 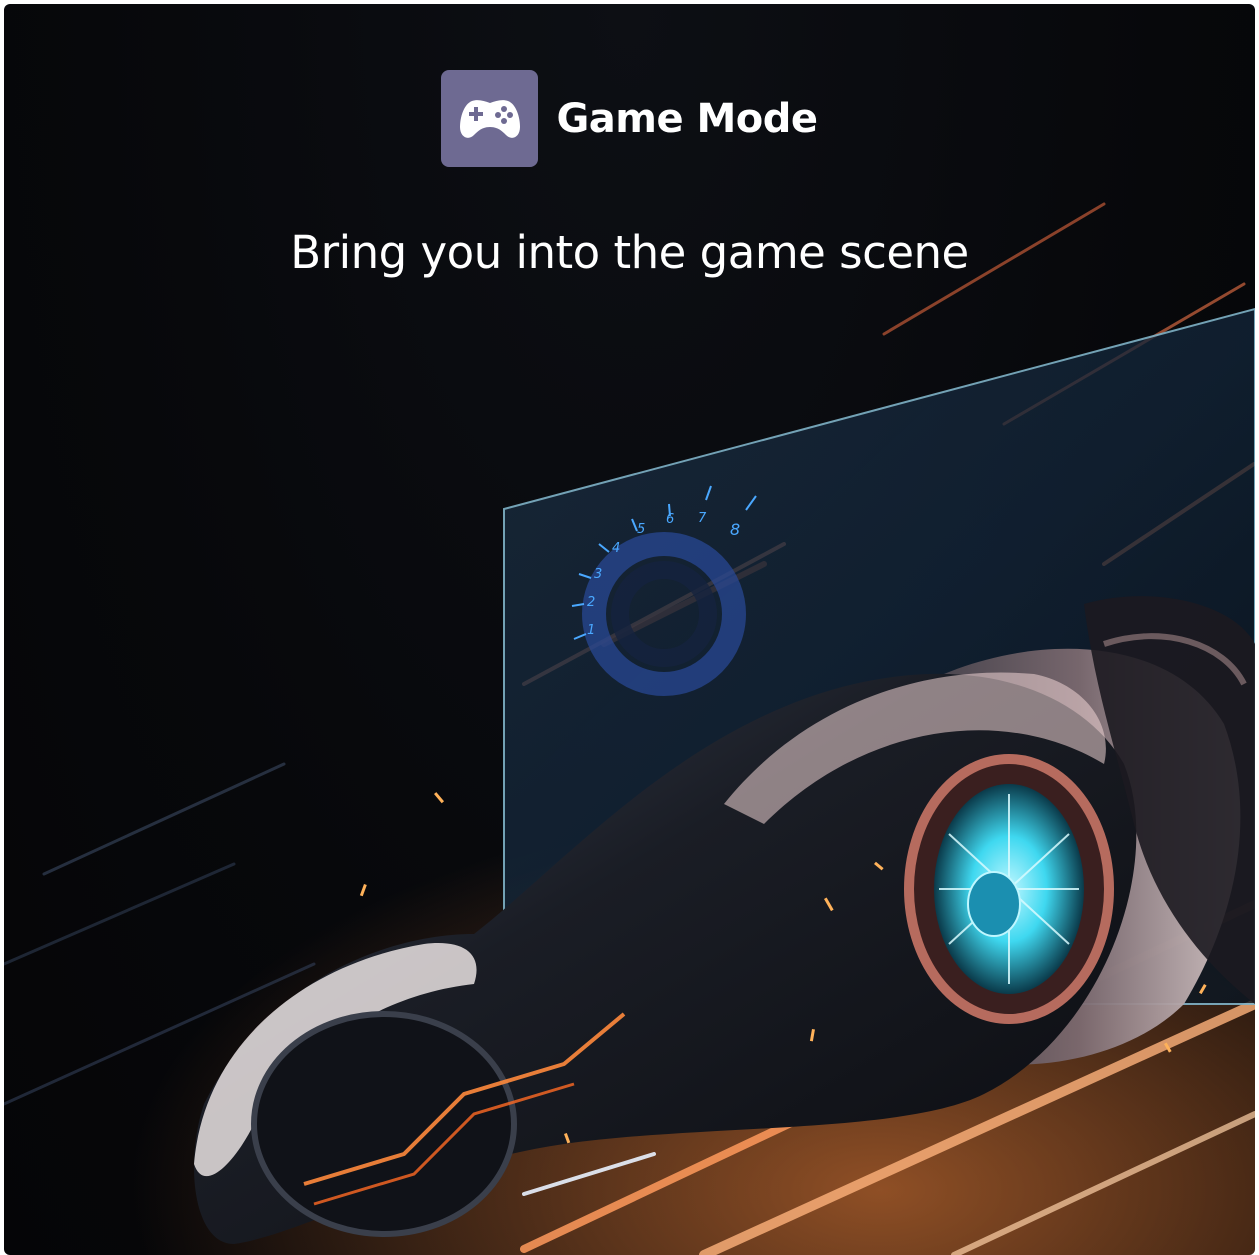 What do you see at coordinates (598, 574) in the screenshot?
I see `svg-text: 3` at bounding box center [598, 574].